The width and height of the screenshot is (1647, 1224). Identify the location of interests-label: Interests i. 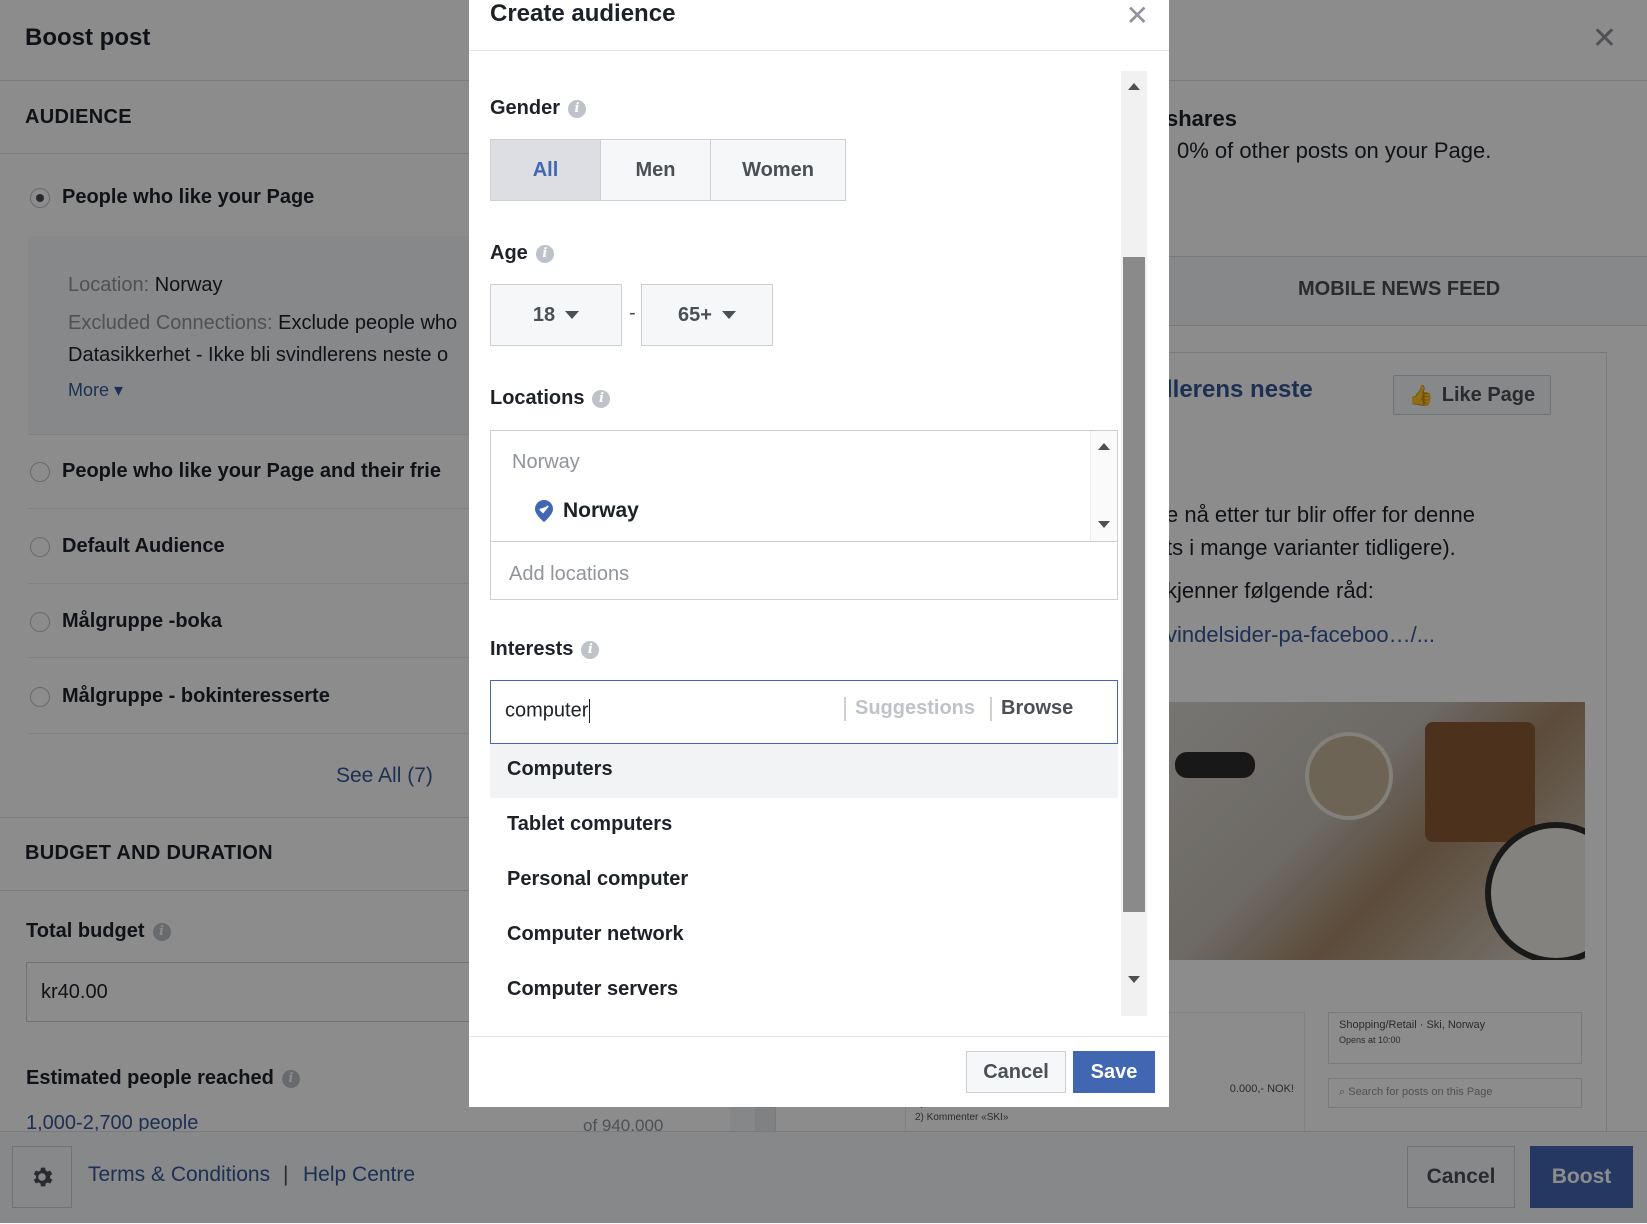
(545, 649).